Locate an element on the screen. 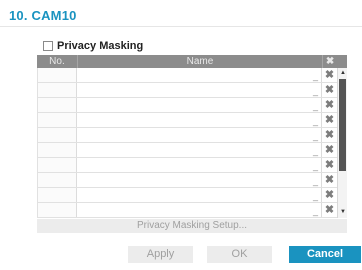 The width and height of the screenshot is (362, 270). title-divider is located at coordinates (181, 26).